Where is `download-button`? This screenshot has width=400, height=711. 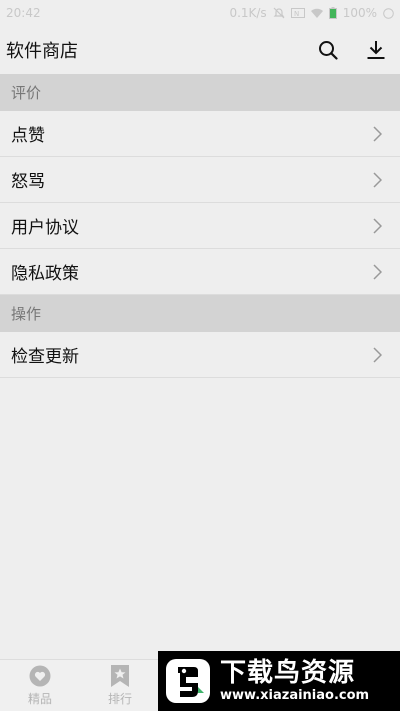 download-button is located at coordinates (376, 50).